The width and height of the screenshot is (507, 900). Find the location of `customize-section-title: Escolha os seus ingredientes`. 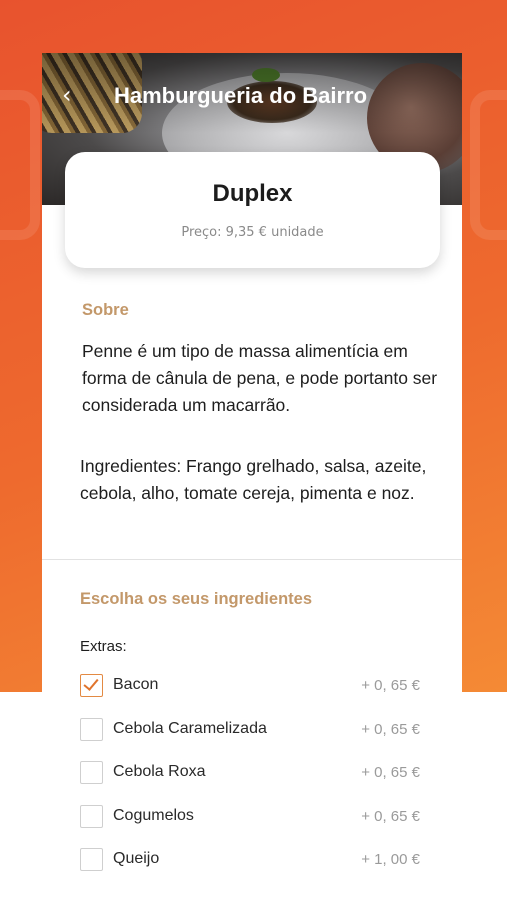

customize-section-title: Escolha os seus ingredientes is located at coordinates (196, 599).